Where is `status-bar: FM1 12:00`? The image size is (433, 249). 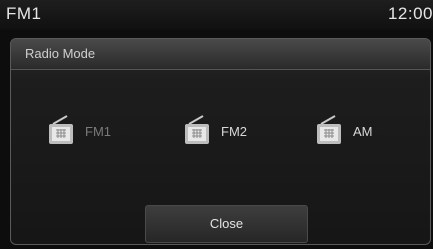 status-bar: FM1 12:00 is located at coordinates (216, 15).